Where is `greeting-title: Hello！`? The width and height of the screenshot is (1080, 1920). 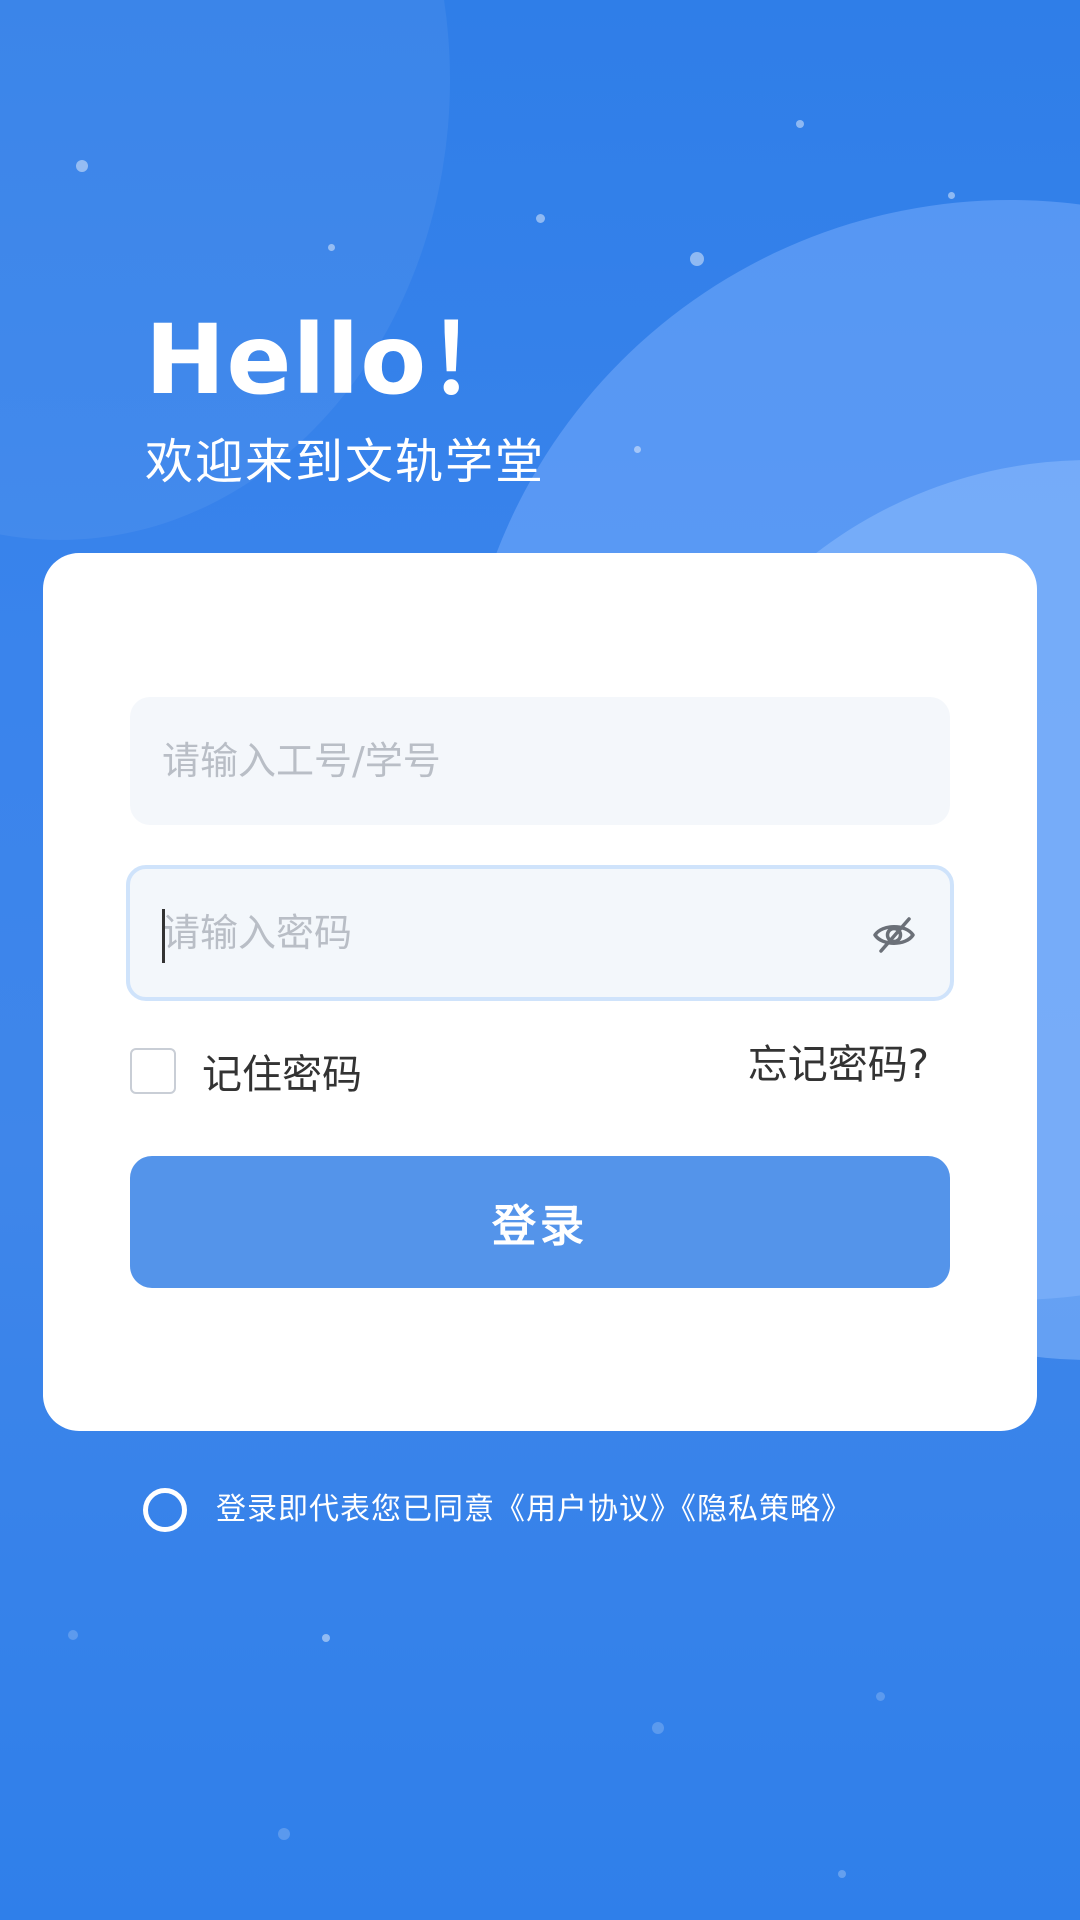 greeting-title: Hello！ is located at coordinates (335, 360).